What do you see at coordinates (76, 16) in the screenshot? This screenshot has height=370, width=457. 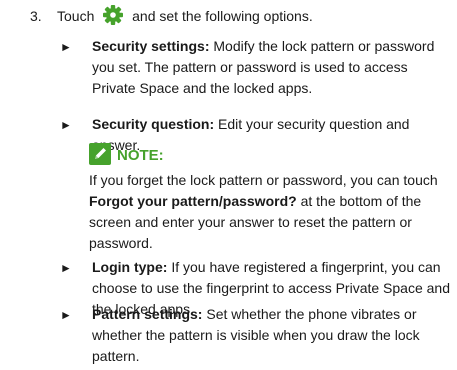 I see `step-text-before: Touch` at bounding box center [76, 16].